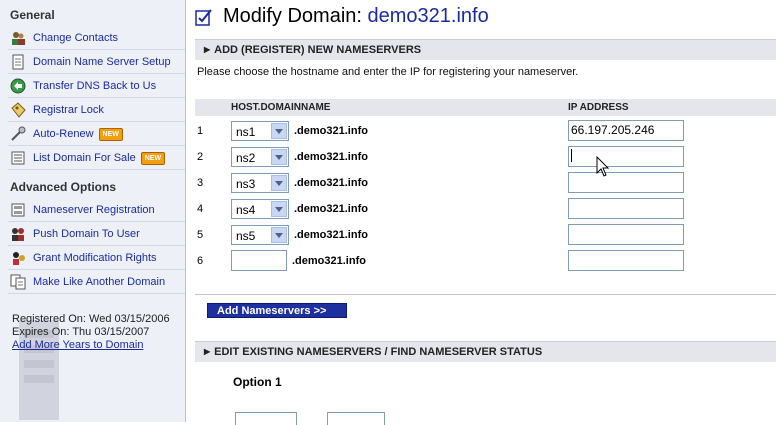  Describe the element at coordinates (356, 418) in the screenshot. I see `option-text-input` at that location.